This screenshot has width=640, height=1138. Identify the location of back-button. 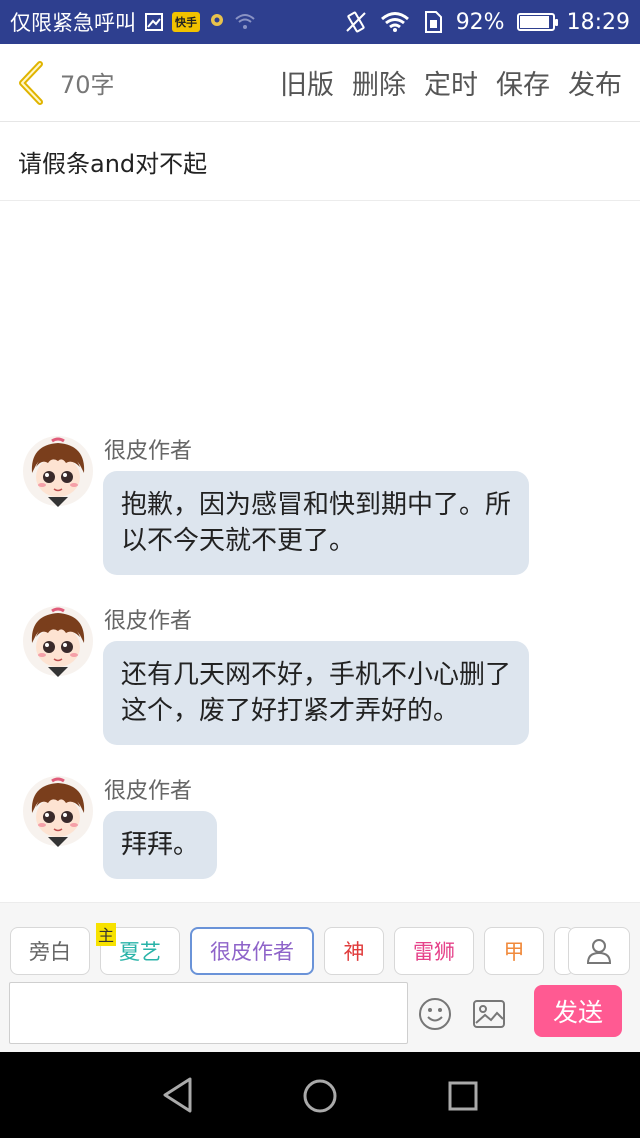
(31, 83).